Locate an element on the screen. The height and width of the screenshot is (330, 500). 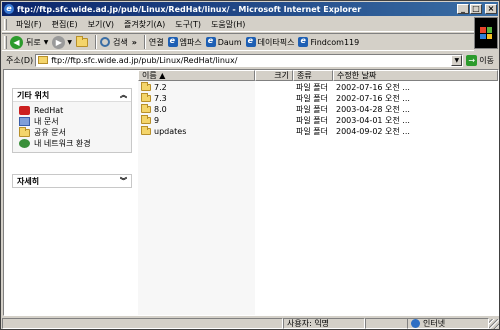
item-name: 9 is located at coordinates (157, 120).